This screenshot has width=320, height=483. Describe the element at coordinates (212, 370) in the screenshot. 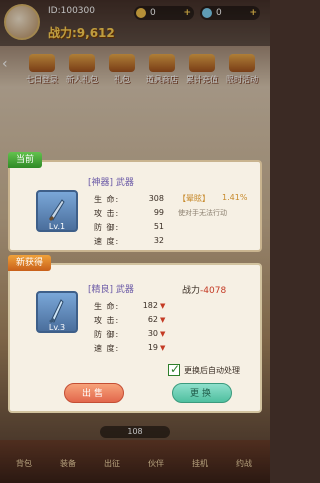

I see `auto-process-label: 更换后自动处理` at that location.